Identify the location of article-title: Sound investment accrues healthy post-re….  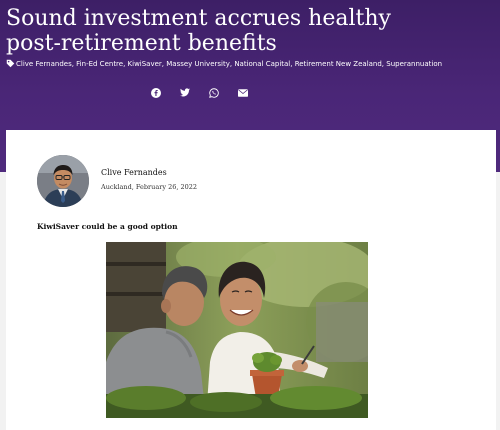
(198, 31).